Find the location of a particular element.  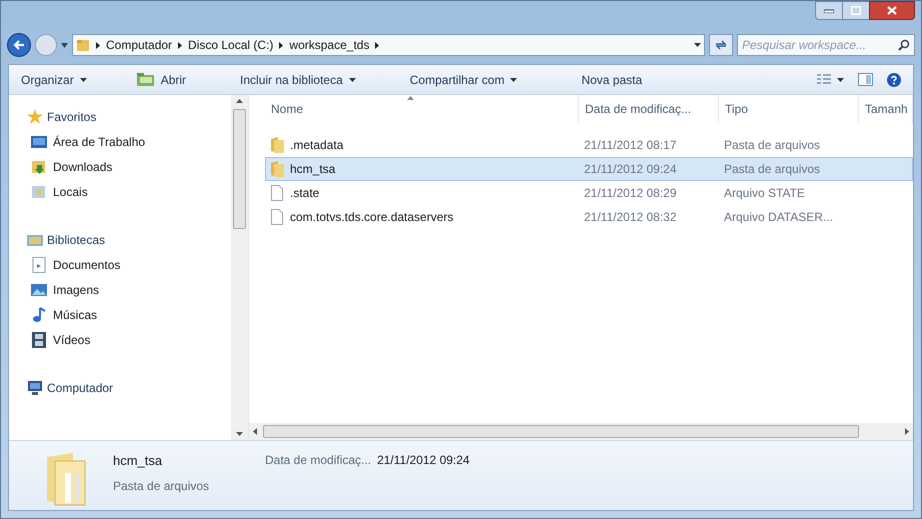

file-row: .state 21/11/2012 08:29 Arquivo STATE is located at coordinates (589, 193).